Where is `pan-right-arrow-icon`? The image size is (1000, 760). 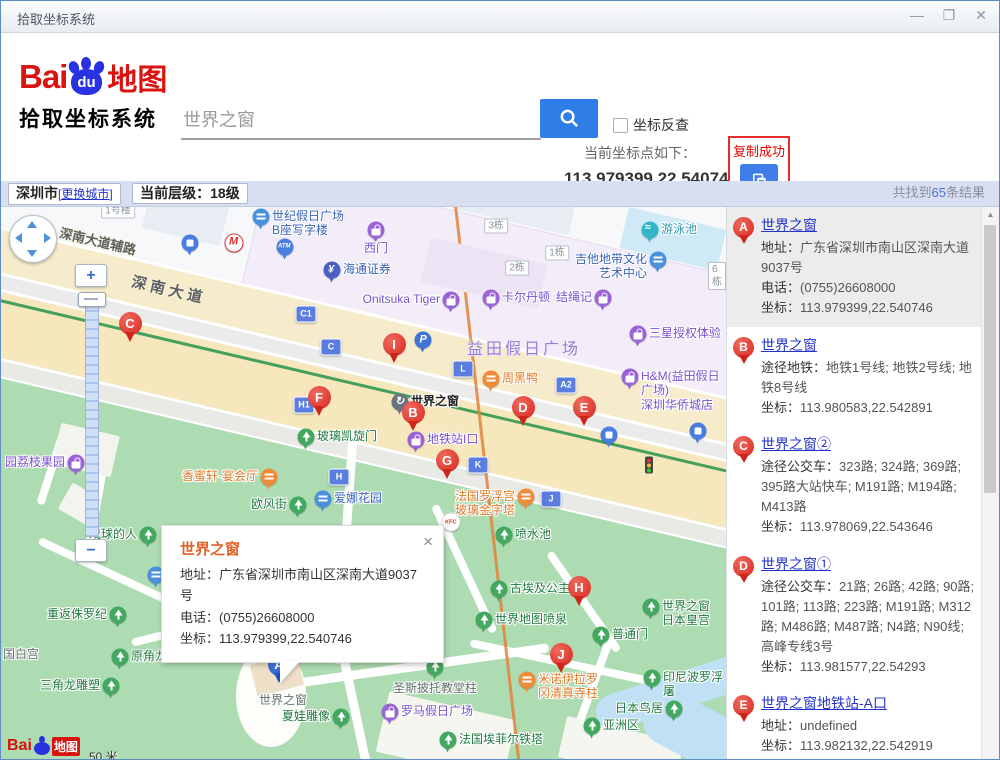
pan-right-arrow-icon is located at coordinates (47, 238).